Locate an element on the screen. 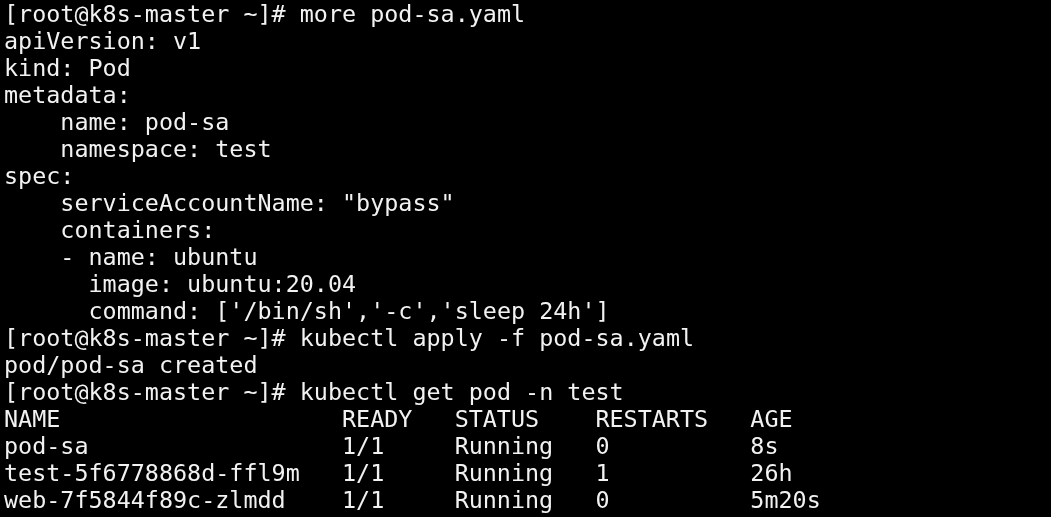 The width and height of the screenshot is (1051, 517). output-line: kind: Pod is located at coordinates (67, 68).